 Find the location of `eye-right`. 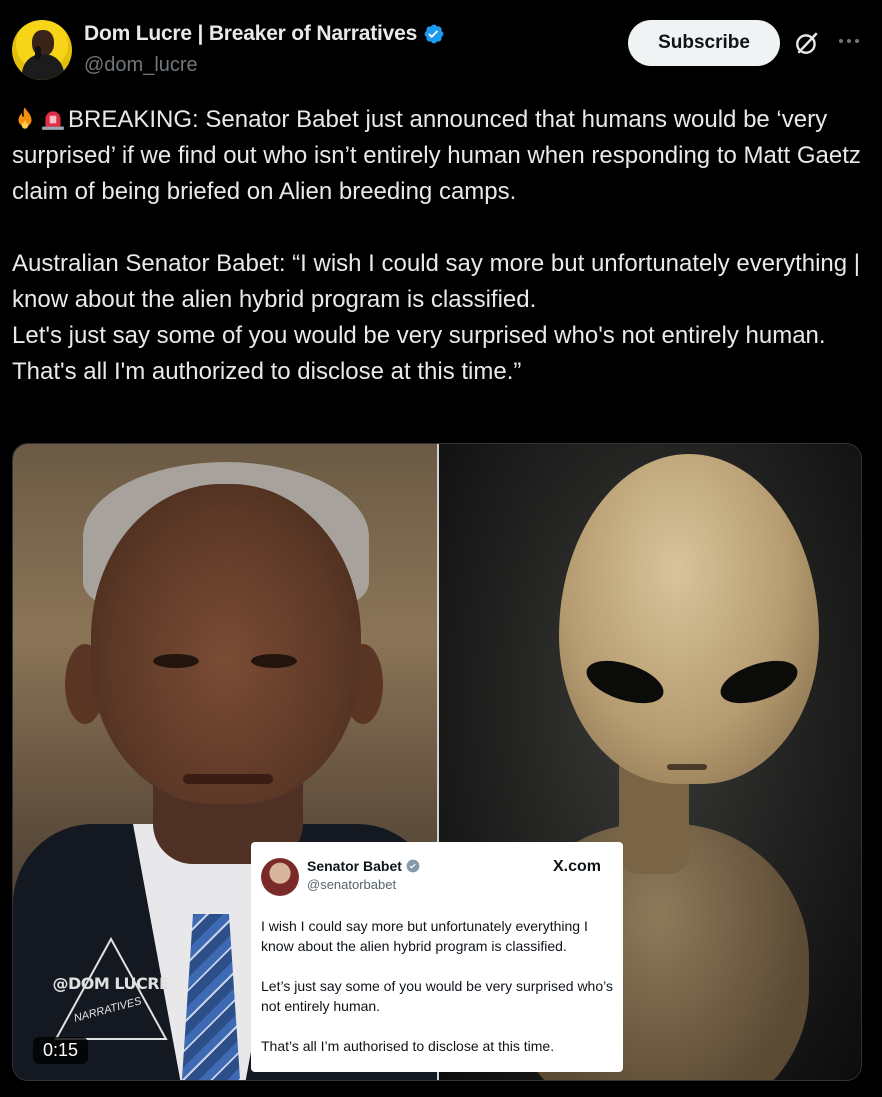

eye-right is located at coordinates (274, 661).